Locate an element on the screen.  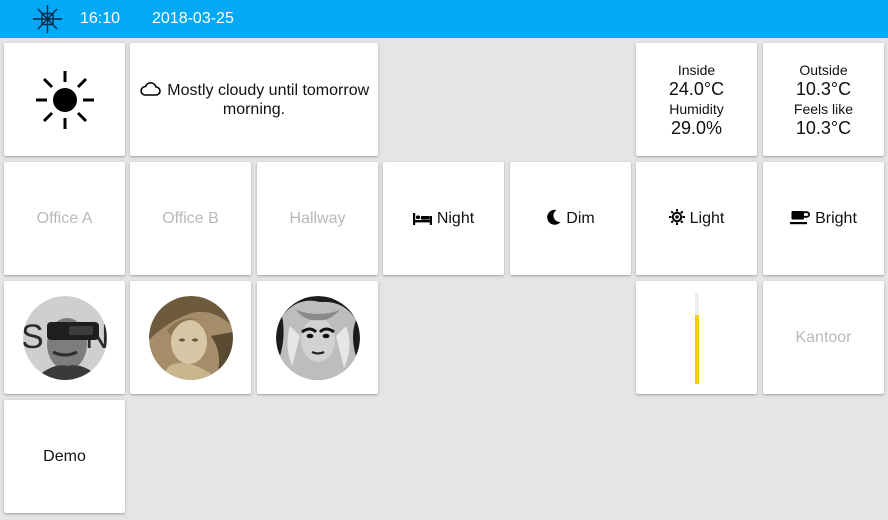
room-kantoor-label: Kantoor is located at coordinates (823, 337).